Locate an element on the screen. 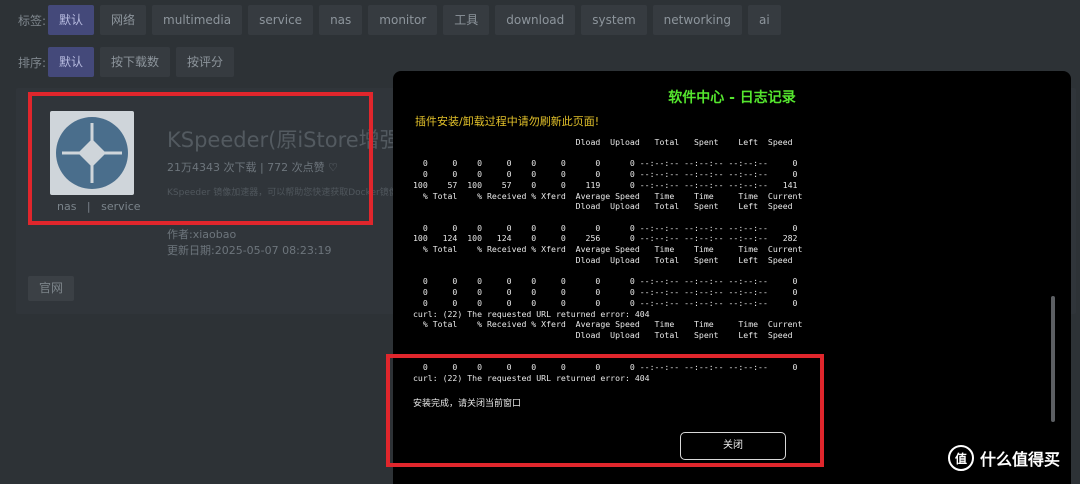 The height and width of the screenshot is (484, 1080). tag-chip-networking: networking is located at coordinates (697, 20).